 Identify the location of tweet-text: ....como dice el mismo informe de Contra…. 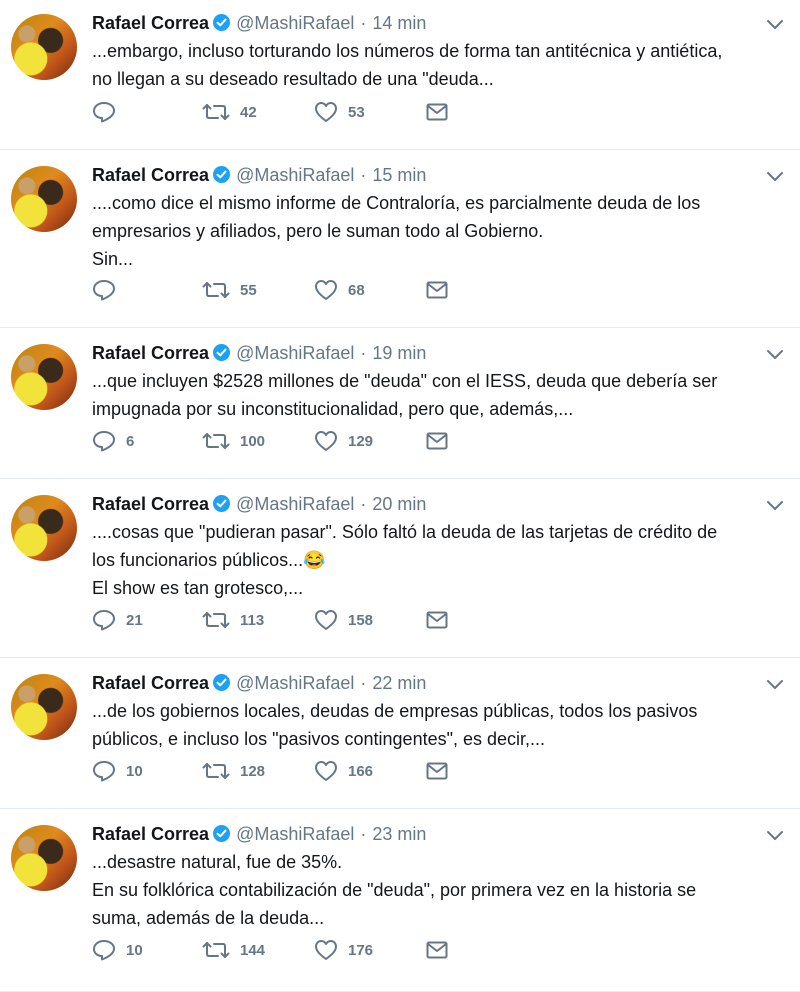
(431, 231).